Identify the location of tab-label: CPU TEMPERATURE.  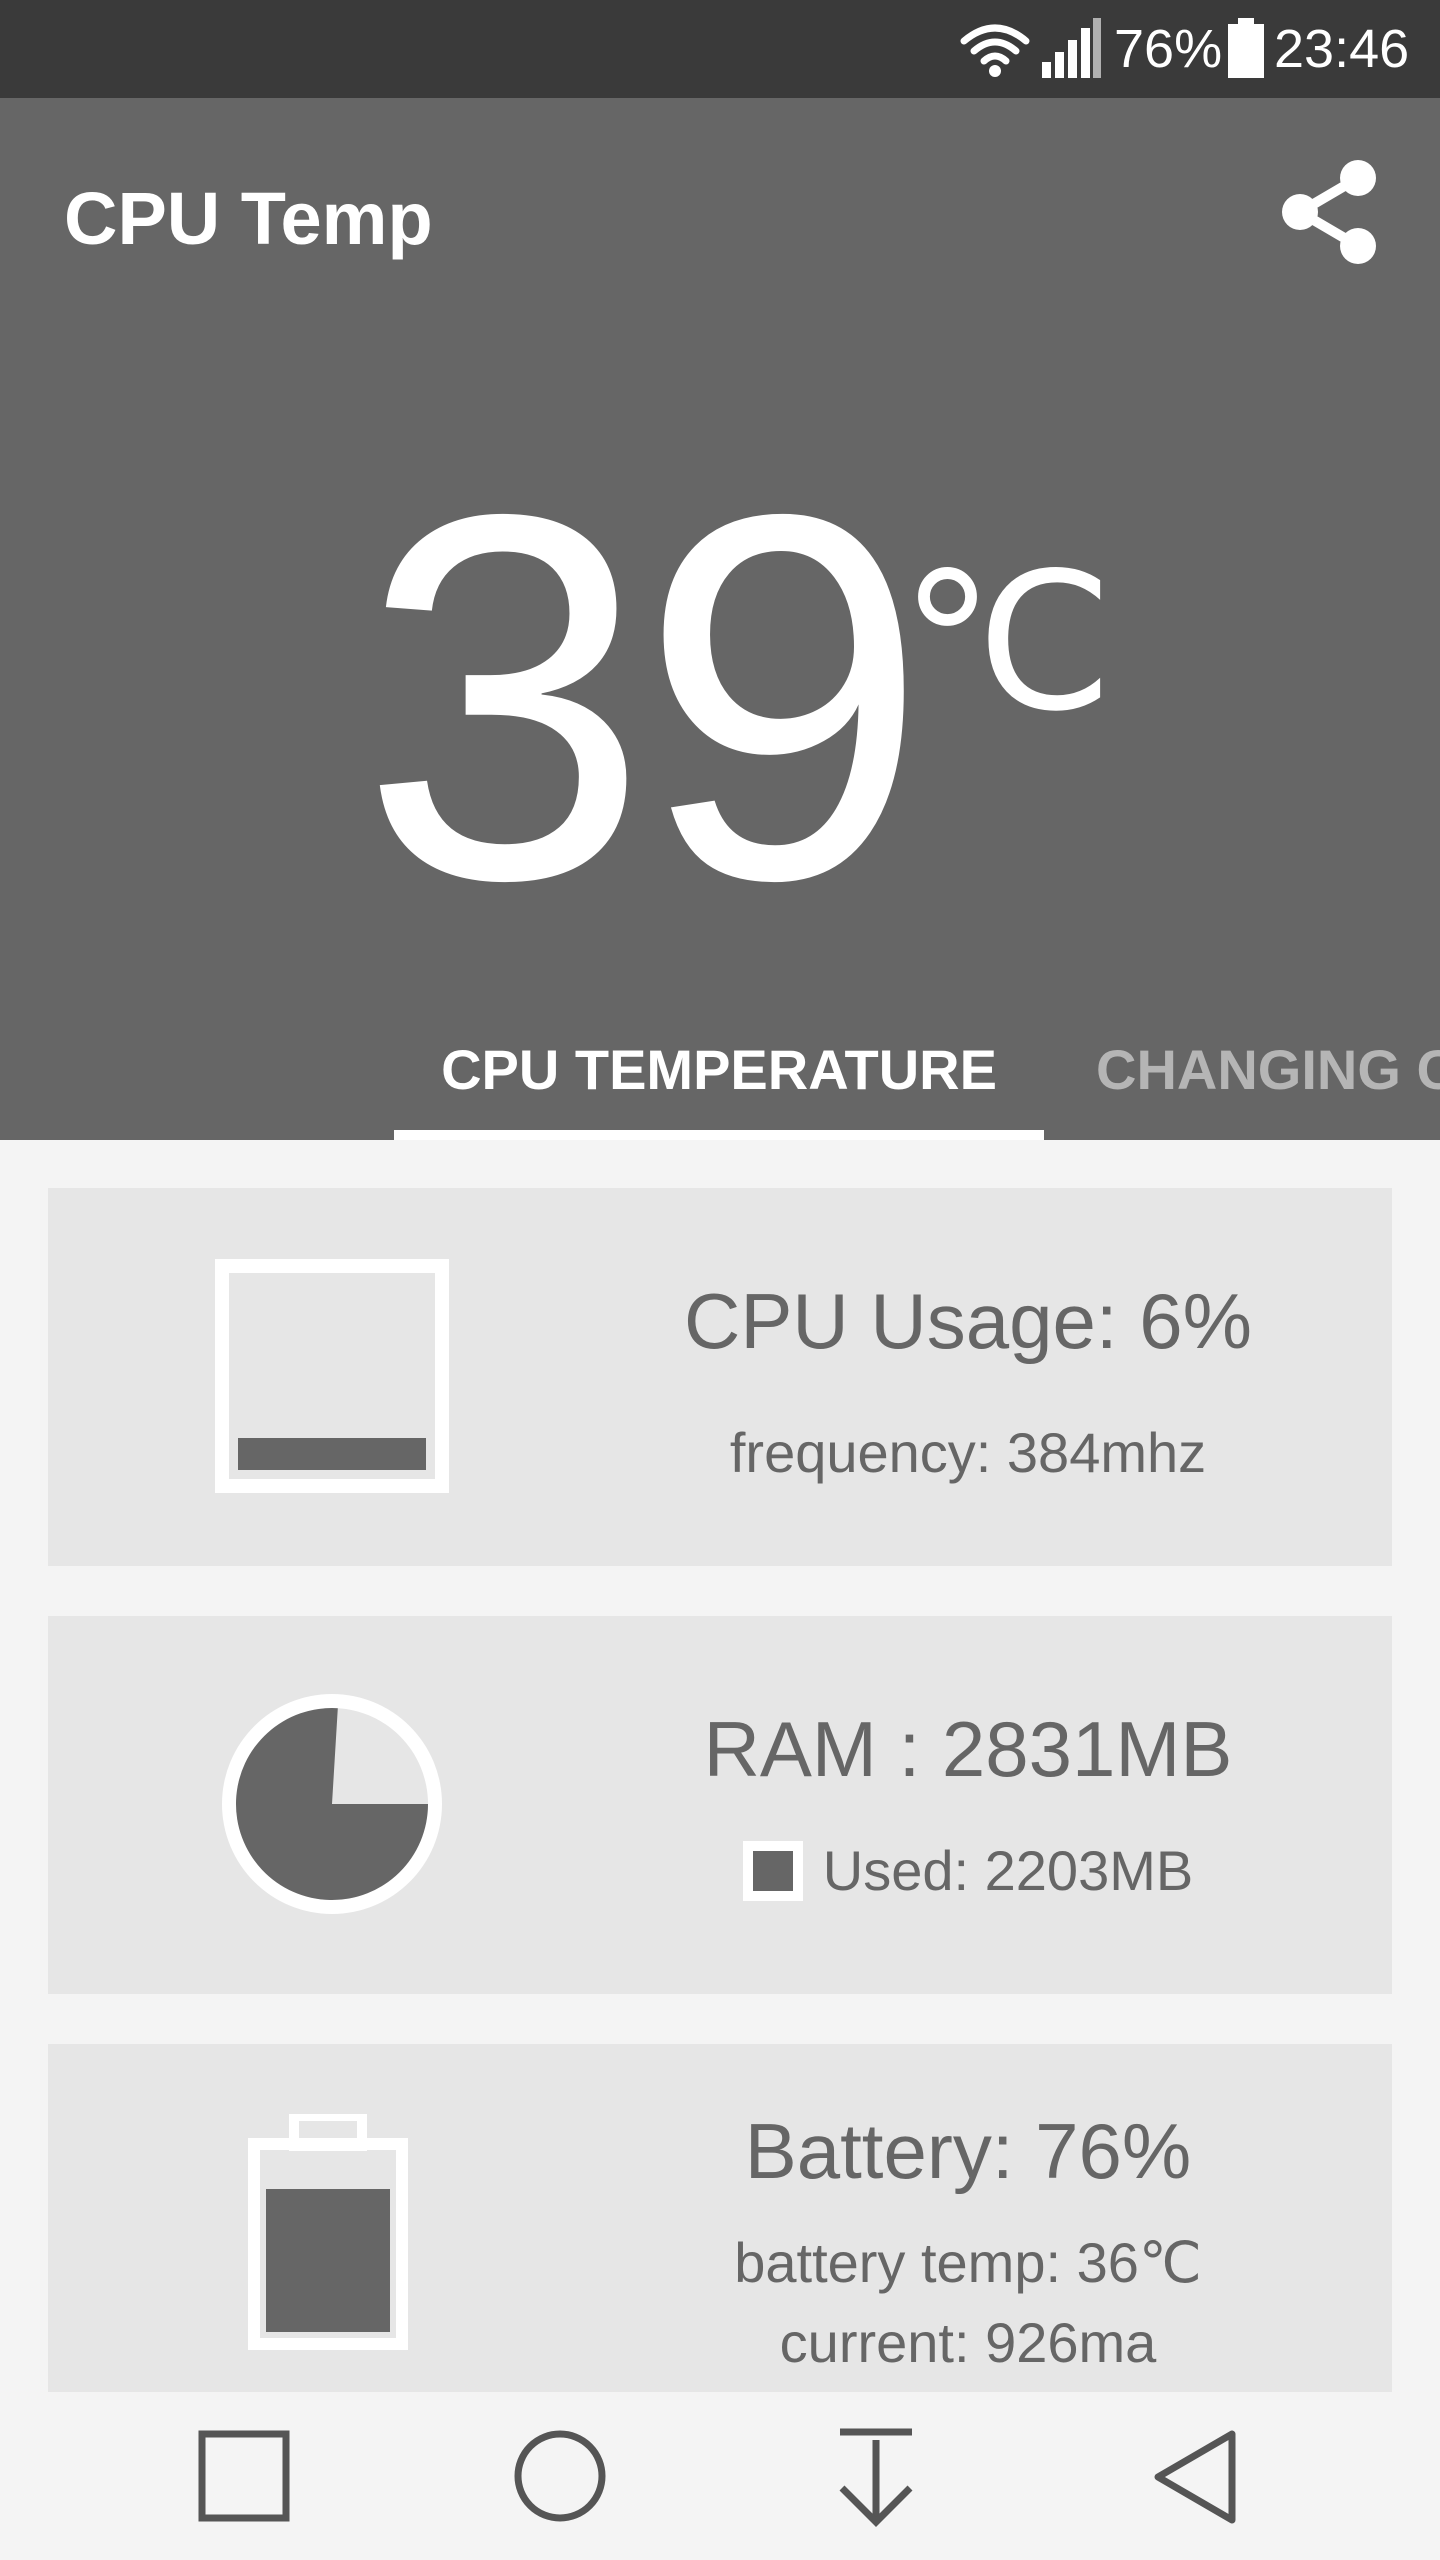
(719, 1069).